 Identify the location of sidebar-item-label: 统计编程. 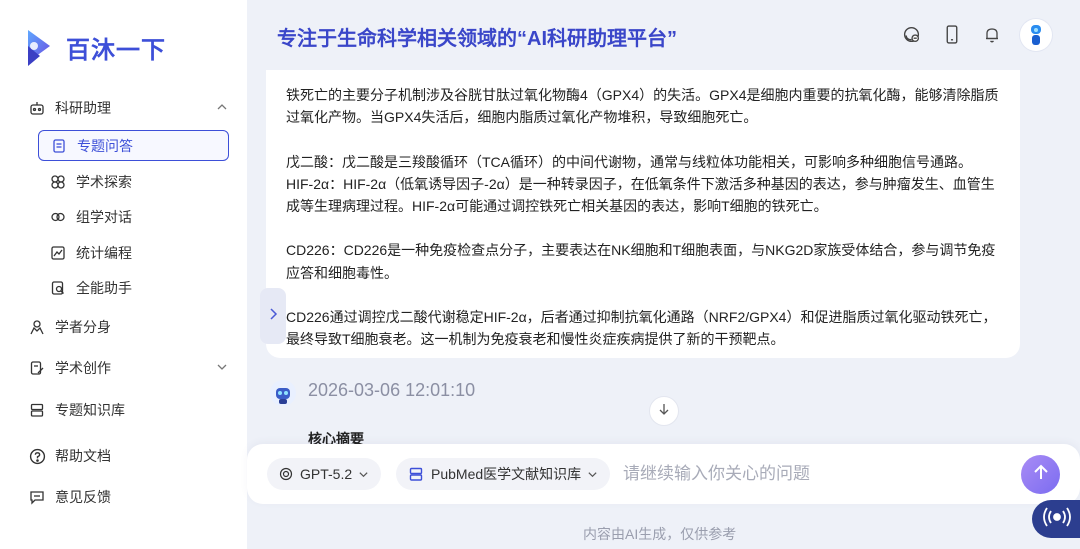
(104, 252).